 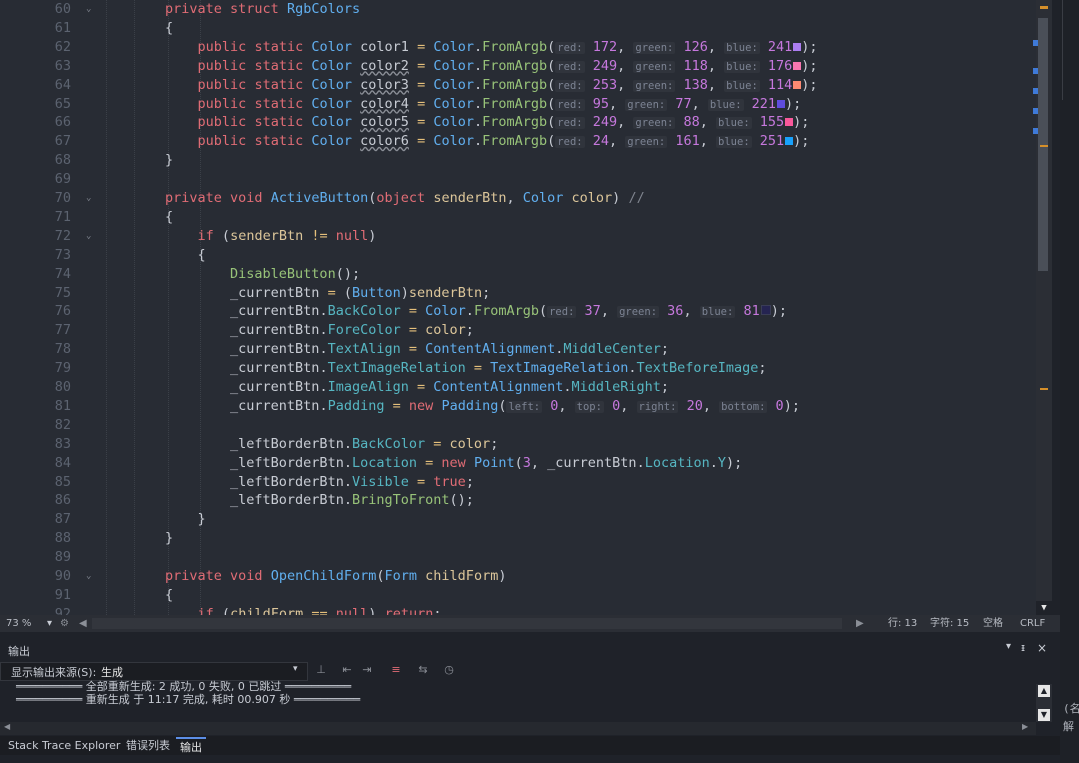 What do you see at coordinates (331, 444) in the screenshot?
I see `code-text: _leftBorderBtn.BackColor = color;` at bounding box center [331, 444].